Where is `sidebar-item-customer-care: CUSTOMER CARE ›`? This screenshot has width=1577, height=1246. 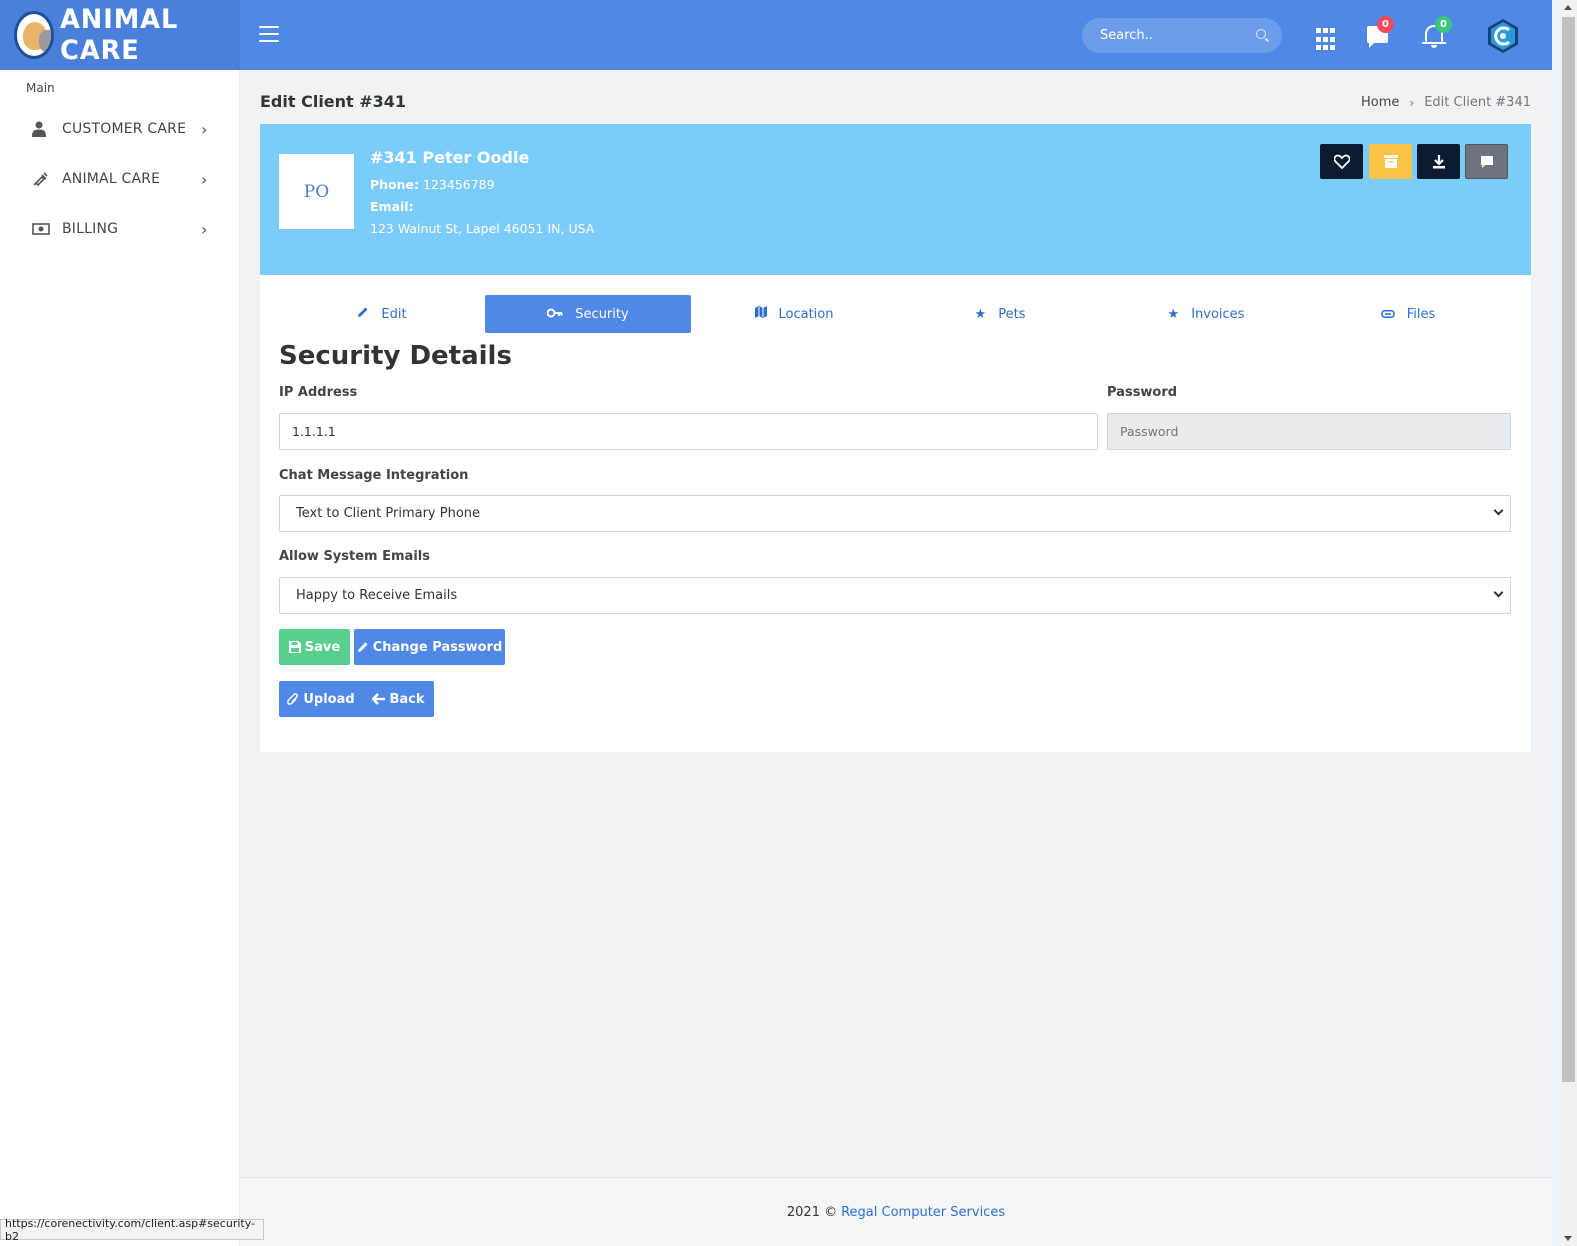
sidebar-item-customer-care: CUSTOMER CARE › is located at coordinates (120, 129).